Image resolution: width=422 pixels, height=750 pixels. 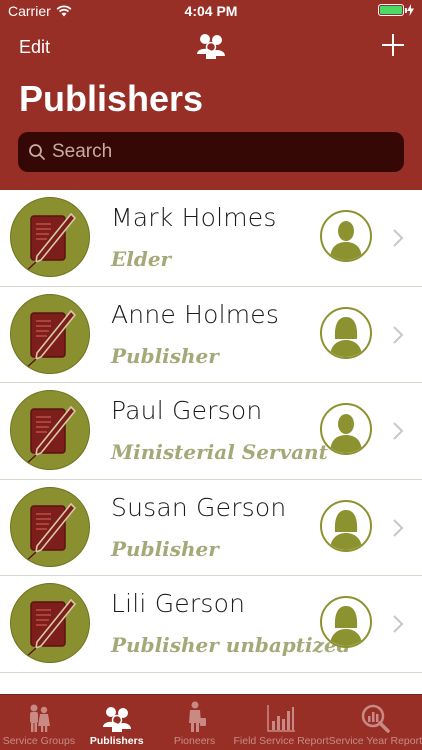 I want to click on bar-chart-icon, so click(x=281, y=718).